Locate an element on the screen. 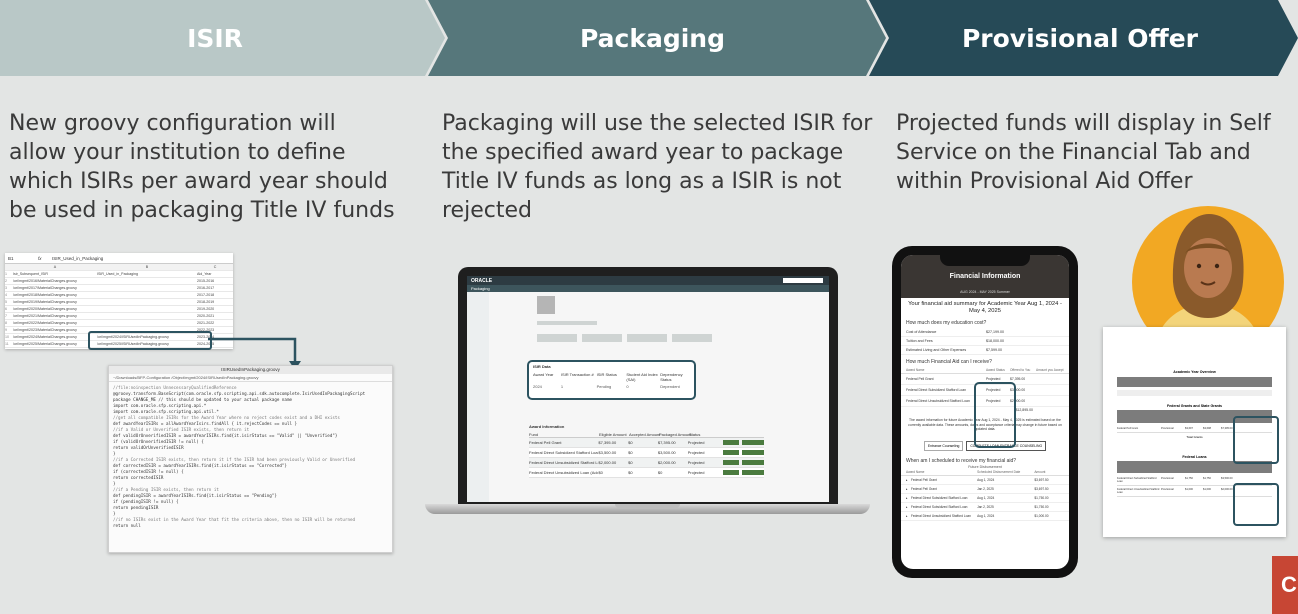 Image resolution: width=1298 pixels, height=614 pixels. packaging-description-line: rejected is located at coordinates (487, 210).